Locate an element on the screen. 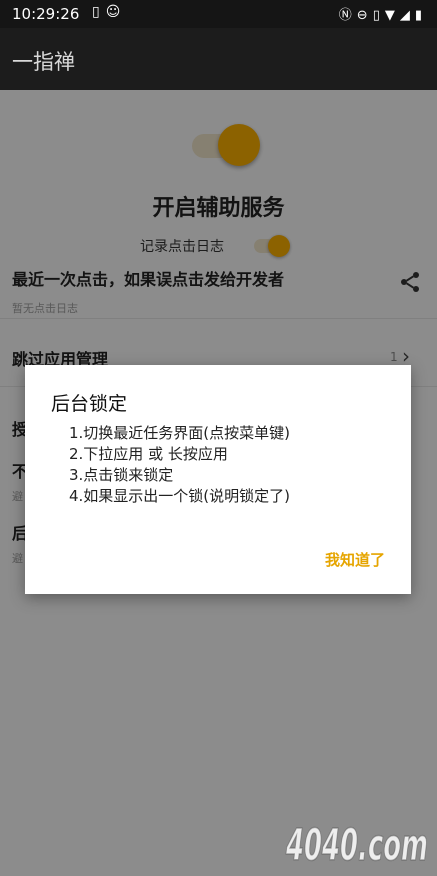 Image resolution: width=437 pixels, height=876 pixels. watermark-text: 4040.com is located at coordinates (356, 845).